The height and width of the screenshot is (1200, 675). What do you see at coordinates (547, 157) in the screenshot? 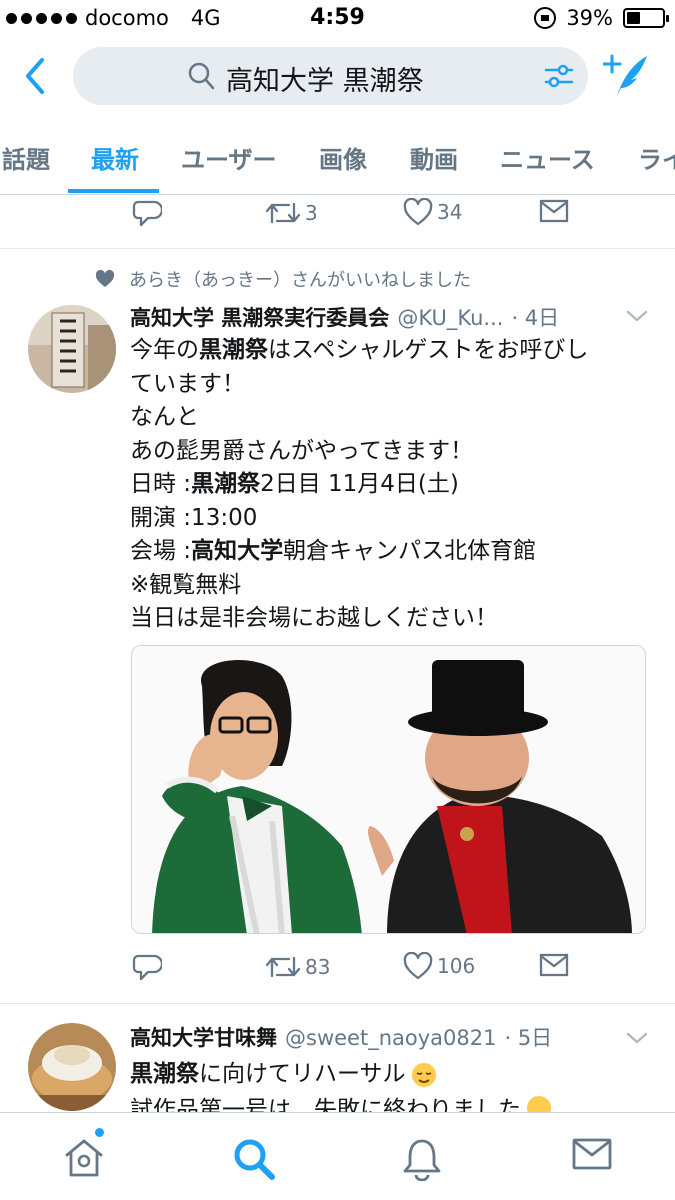
I see `tab-news: ニュース` at bounding box center [547, 157].